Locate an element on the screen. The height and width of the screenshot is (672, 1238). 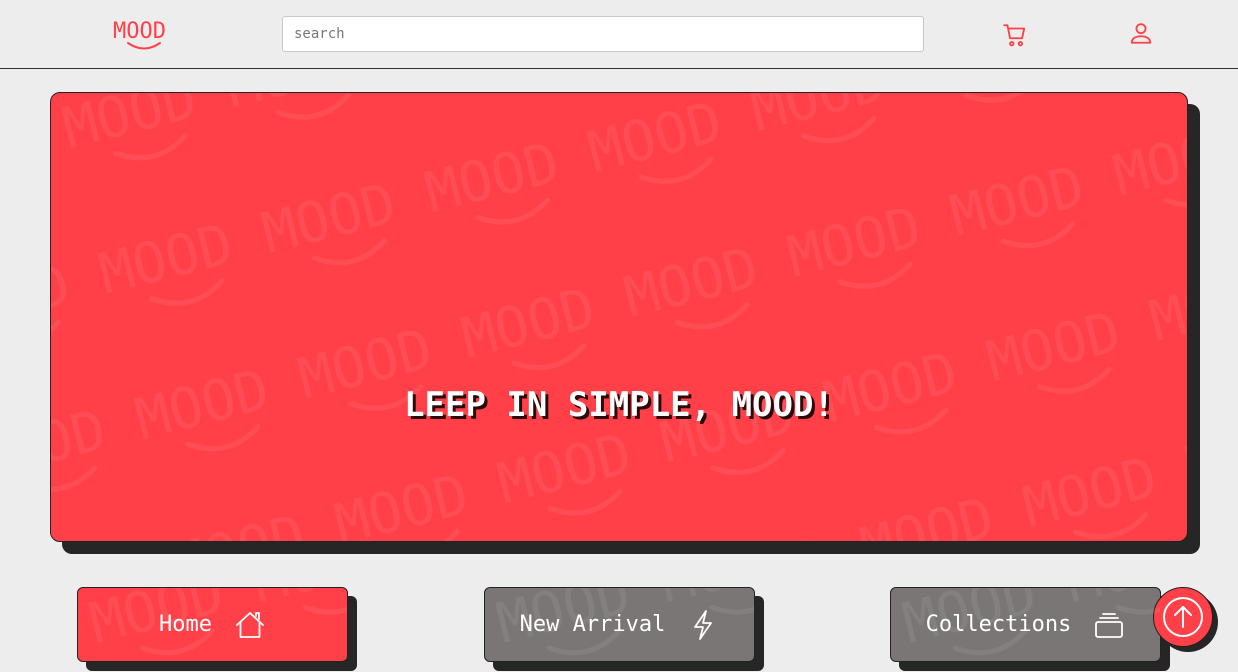
nav-home-button: Home is located at coordinates (212, 624).